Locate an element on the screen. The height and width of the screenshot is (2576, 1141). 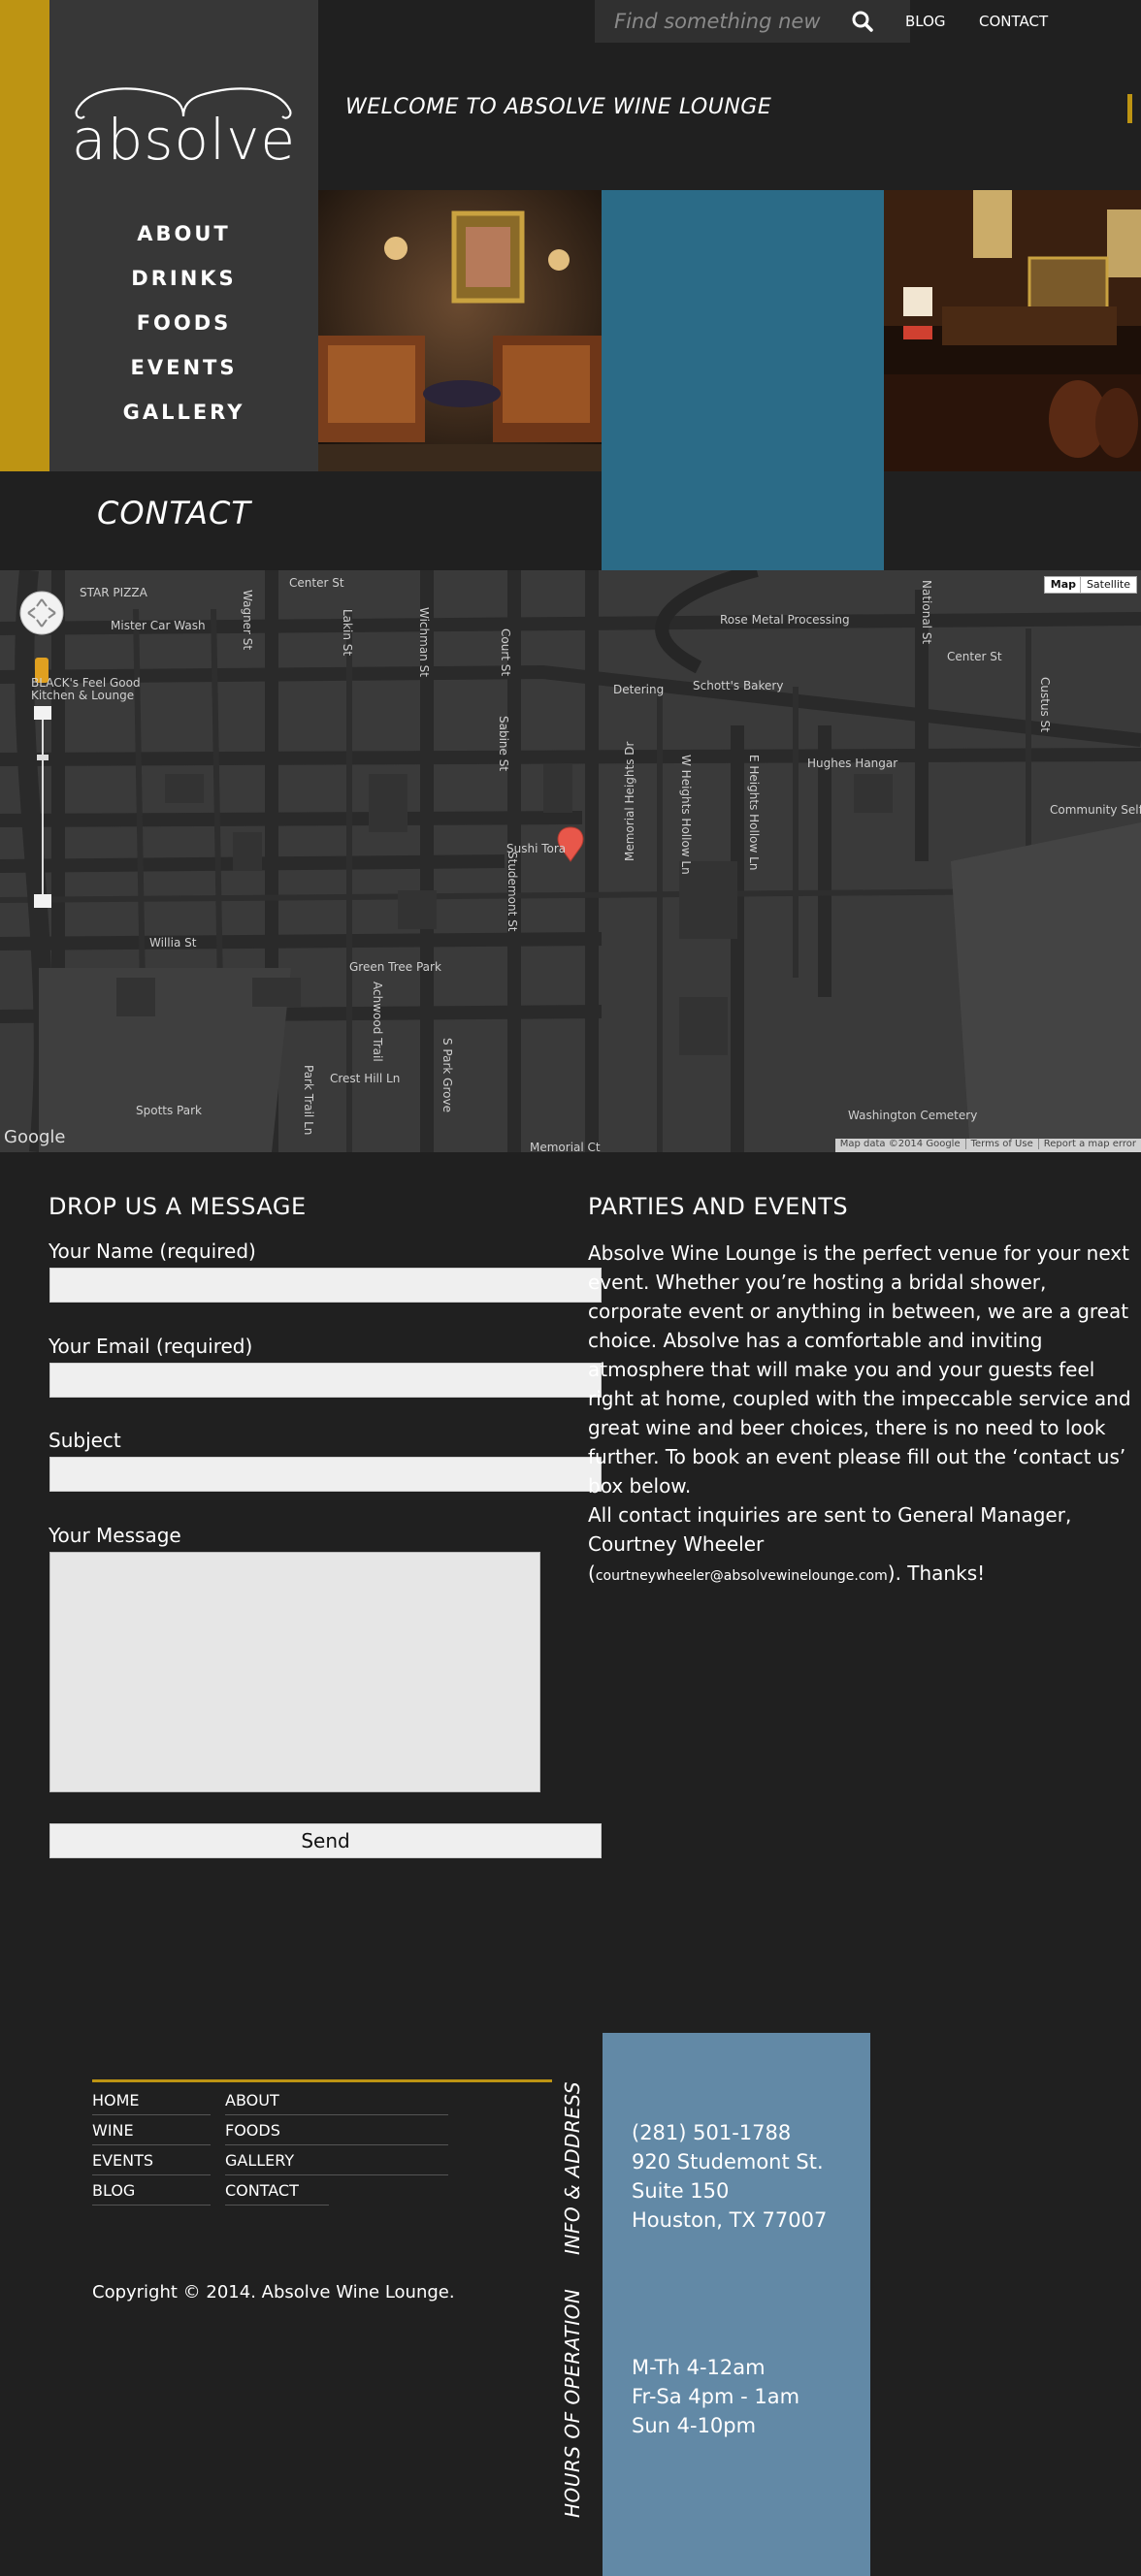
name-field is located at coordinates (325, 1285).